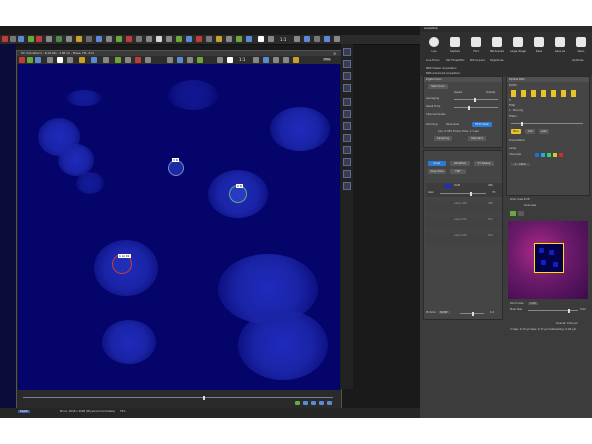 The image size is (592, 444). I want to click on nav-icon, so click(329, 403).